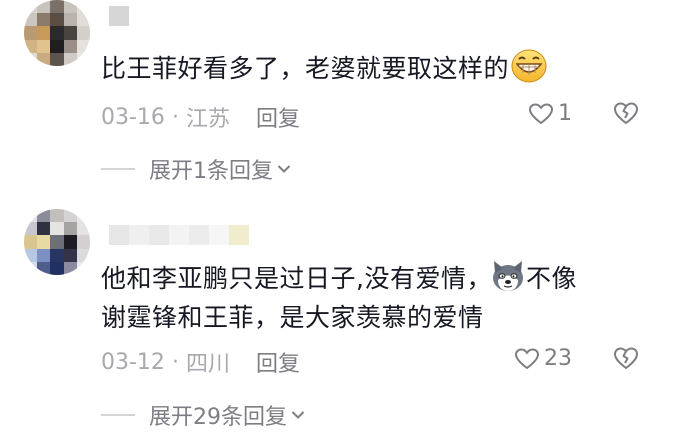  Describe the element at coordinates (507, 276) in the screenshot. I see `dog-face-emoji` at that location.